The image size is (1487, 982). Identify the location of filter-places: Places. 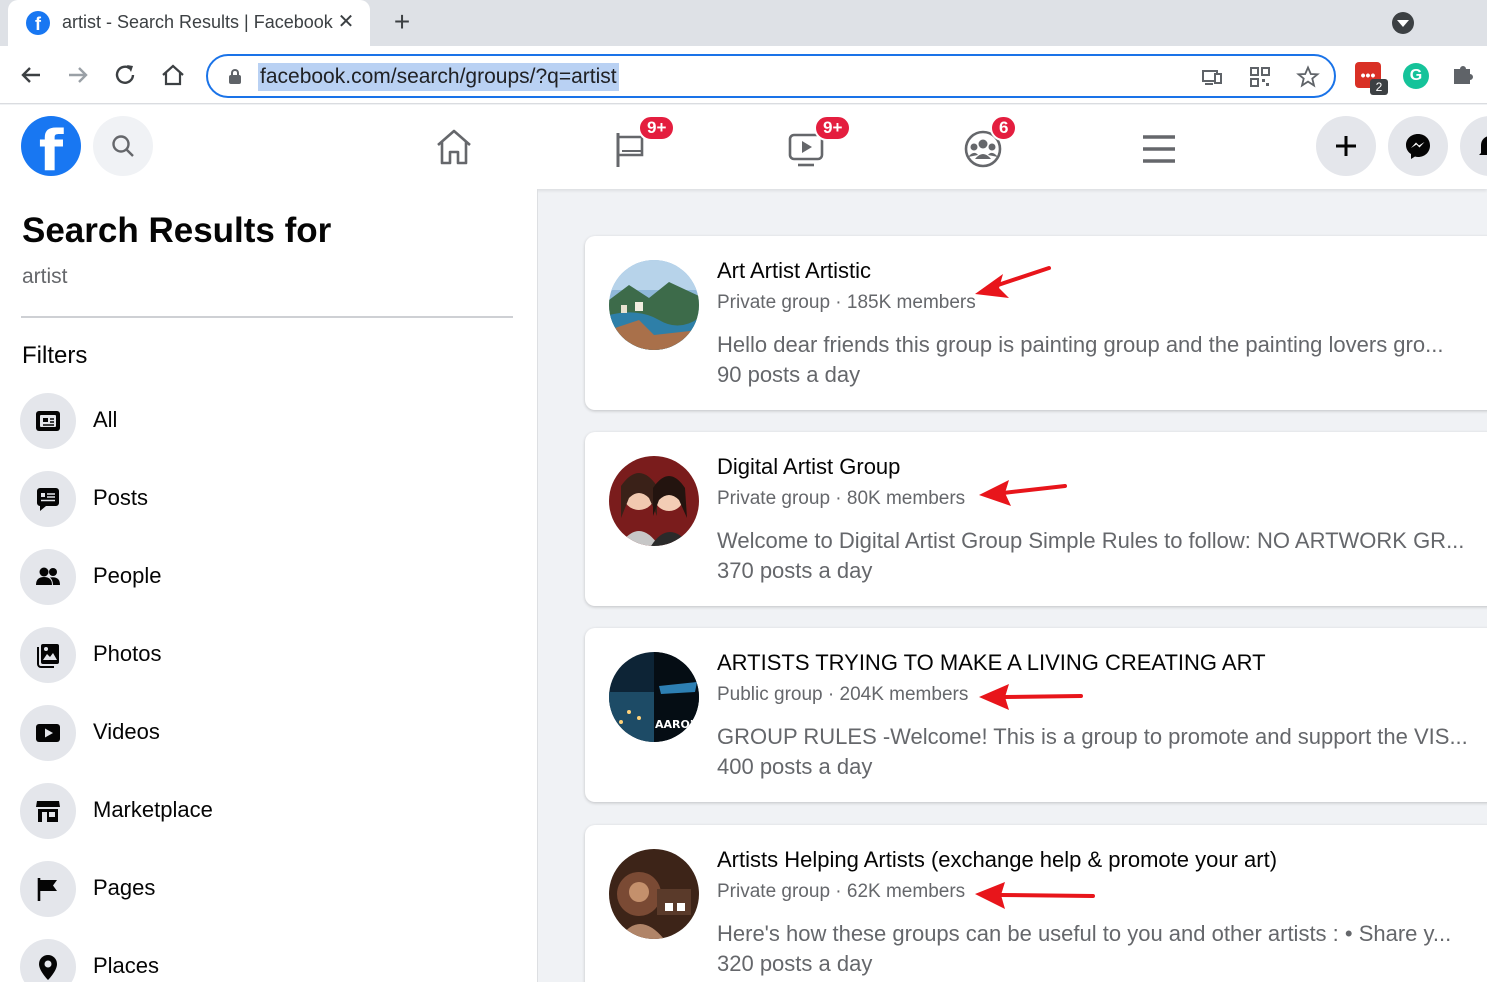
(270, 959).